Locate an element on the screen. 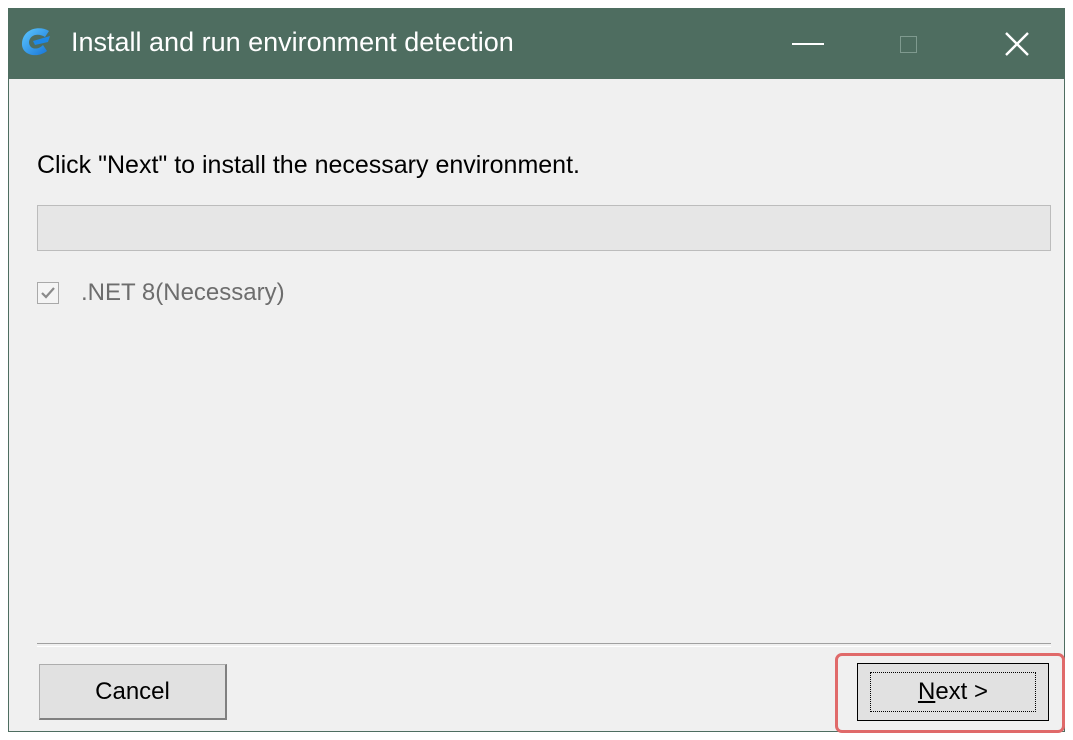 The image size is (1073, 740). title-bar: Install and run environment detection is located at coordinates (536, 44).